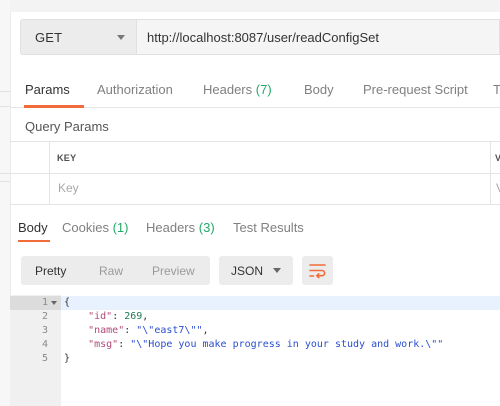  I want to click on code-line: "name": "\"east7\"",, so click(136, 330).